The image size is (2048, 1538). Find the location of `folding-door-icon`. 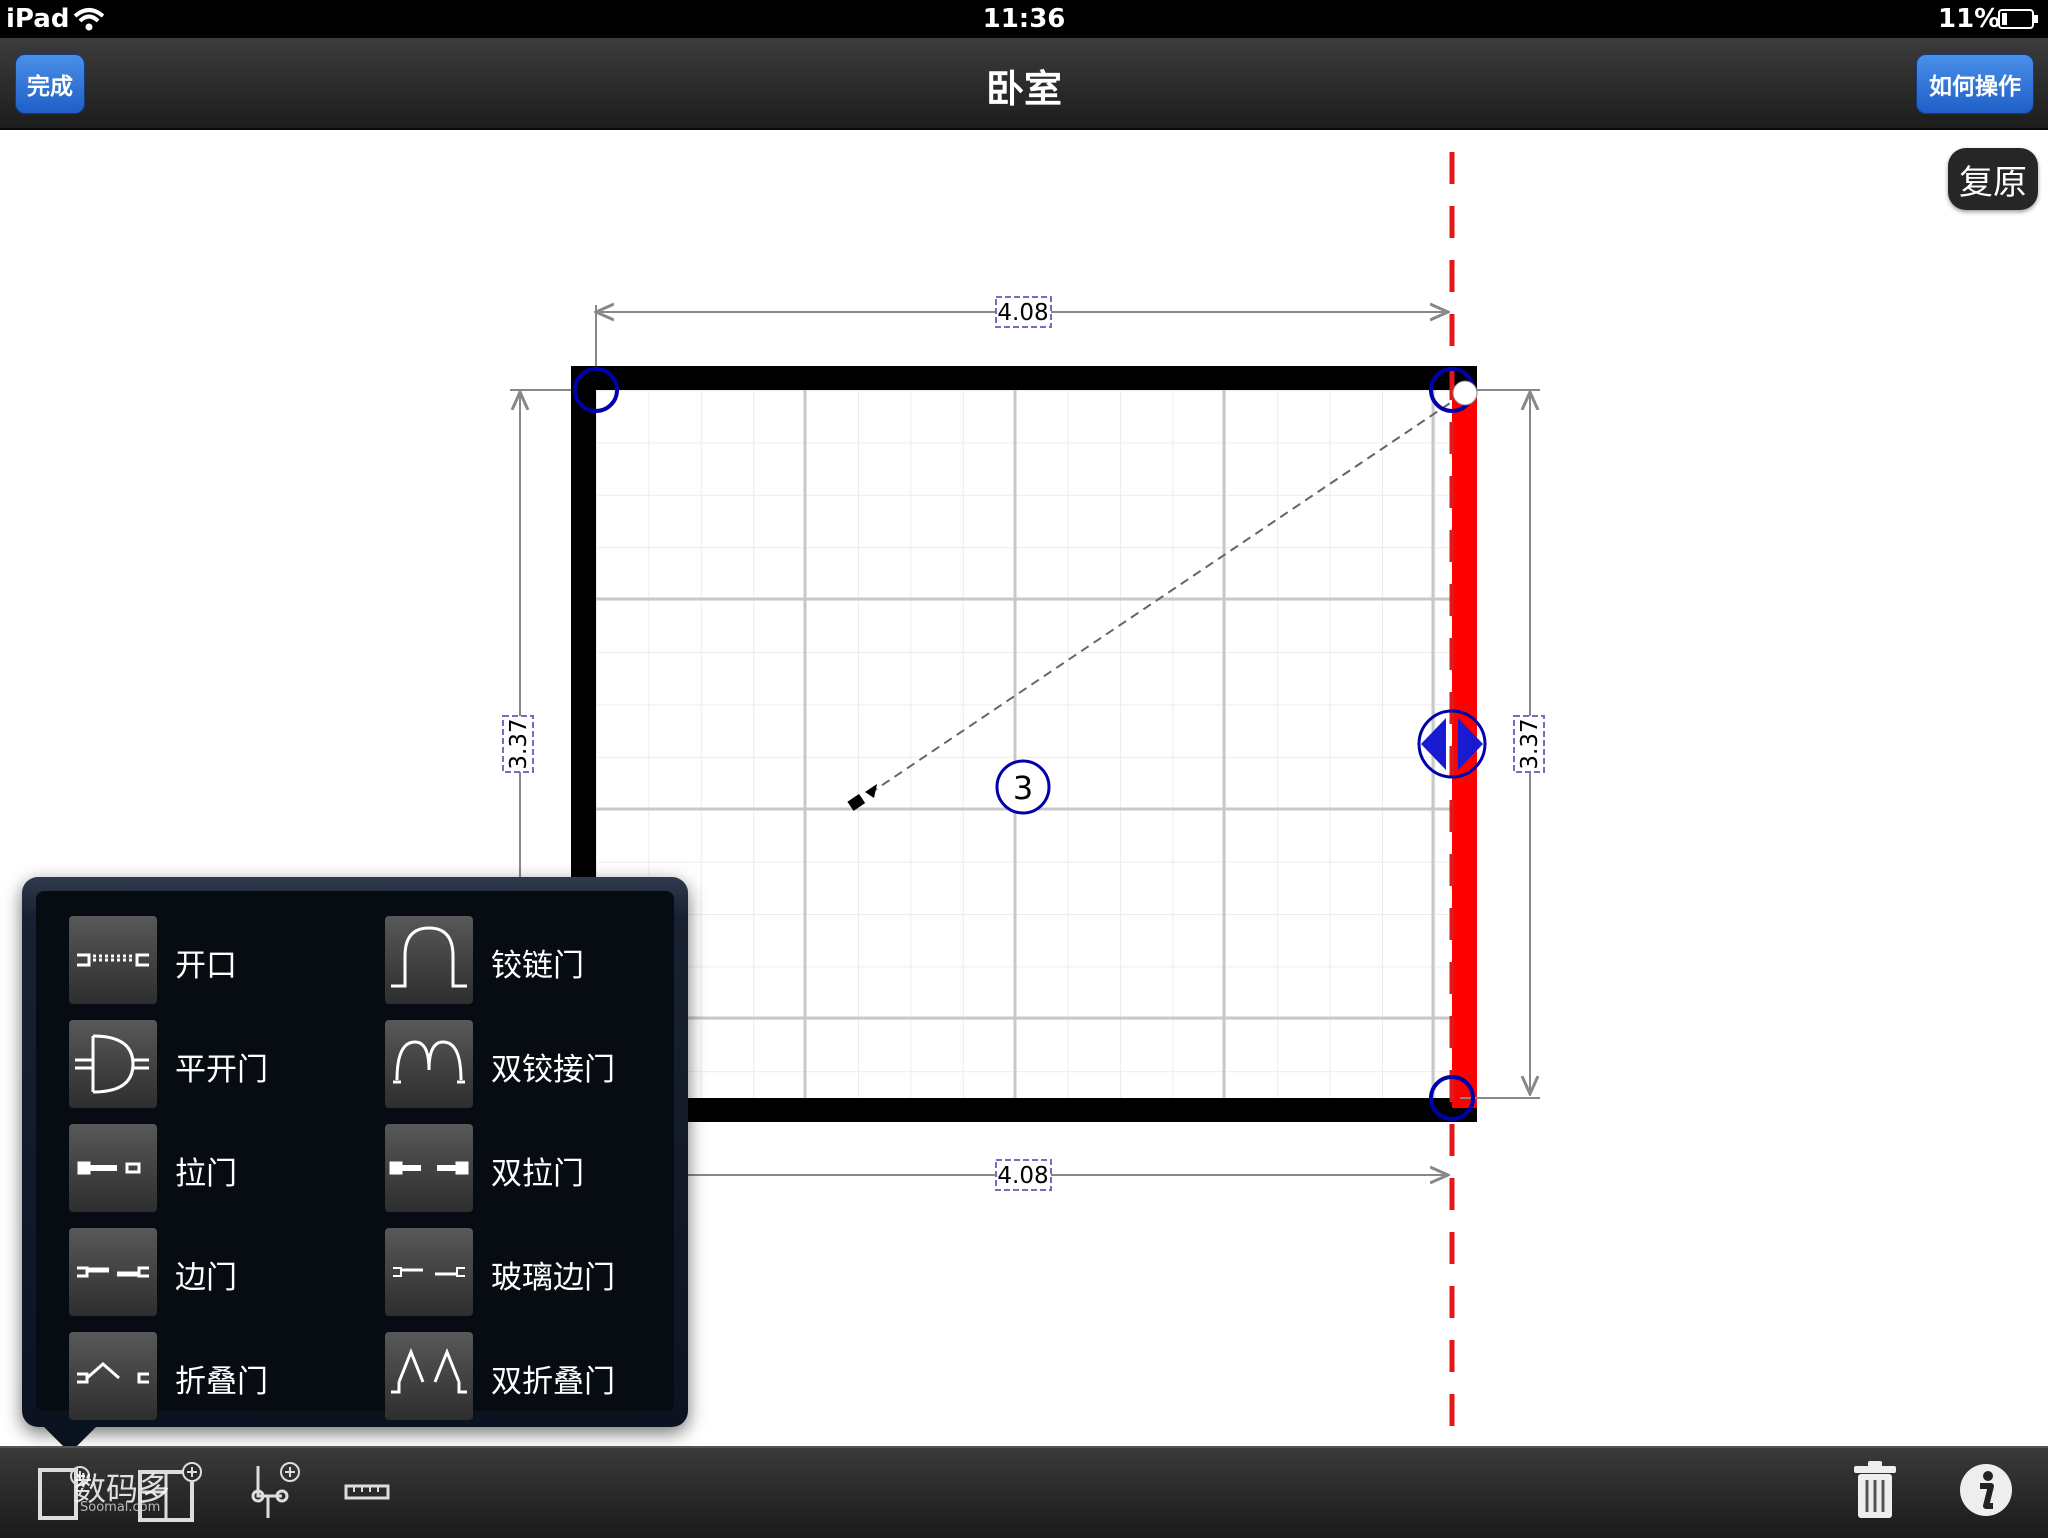

folding-door-icon is located at coordinates (113, 1376).